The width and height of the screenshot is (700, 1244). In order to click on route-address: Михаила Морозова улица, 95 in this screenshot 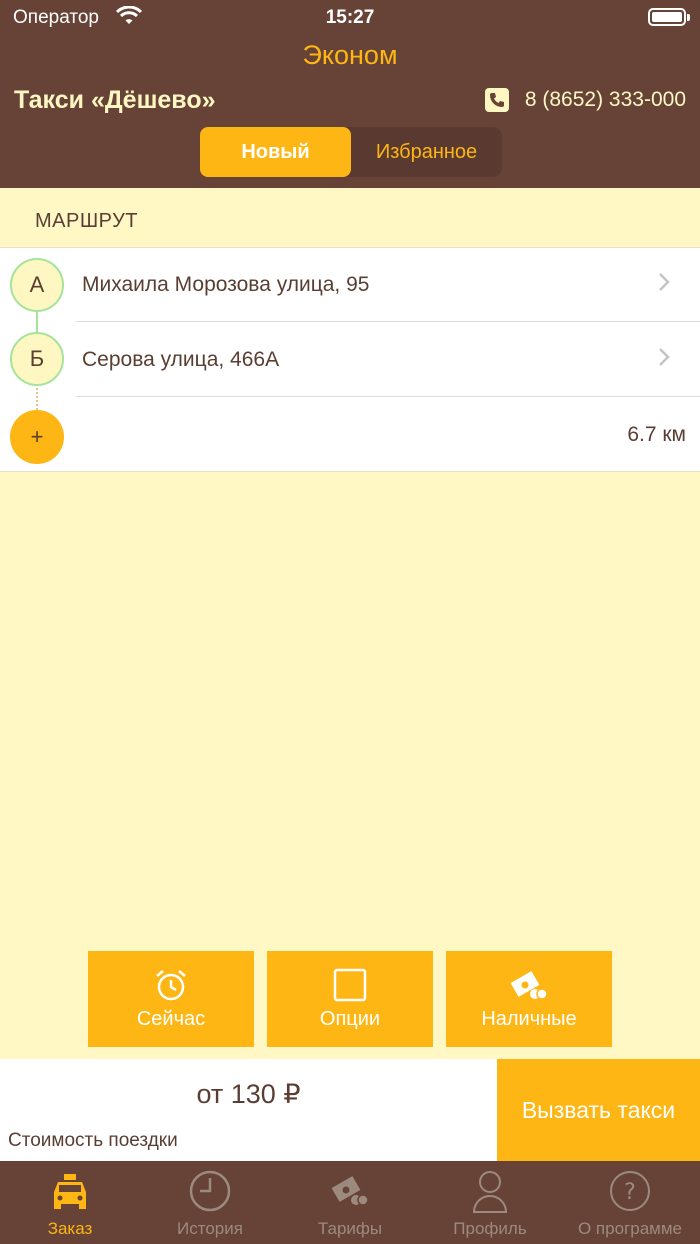, I will do `click(226, 284)`.